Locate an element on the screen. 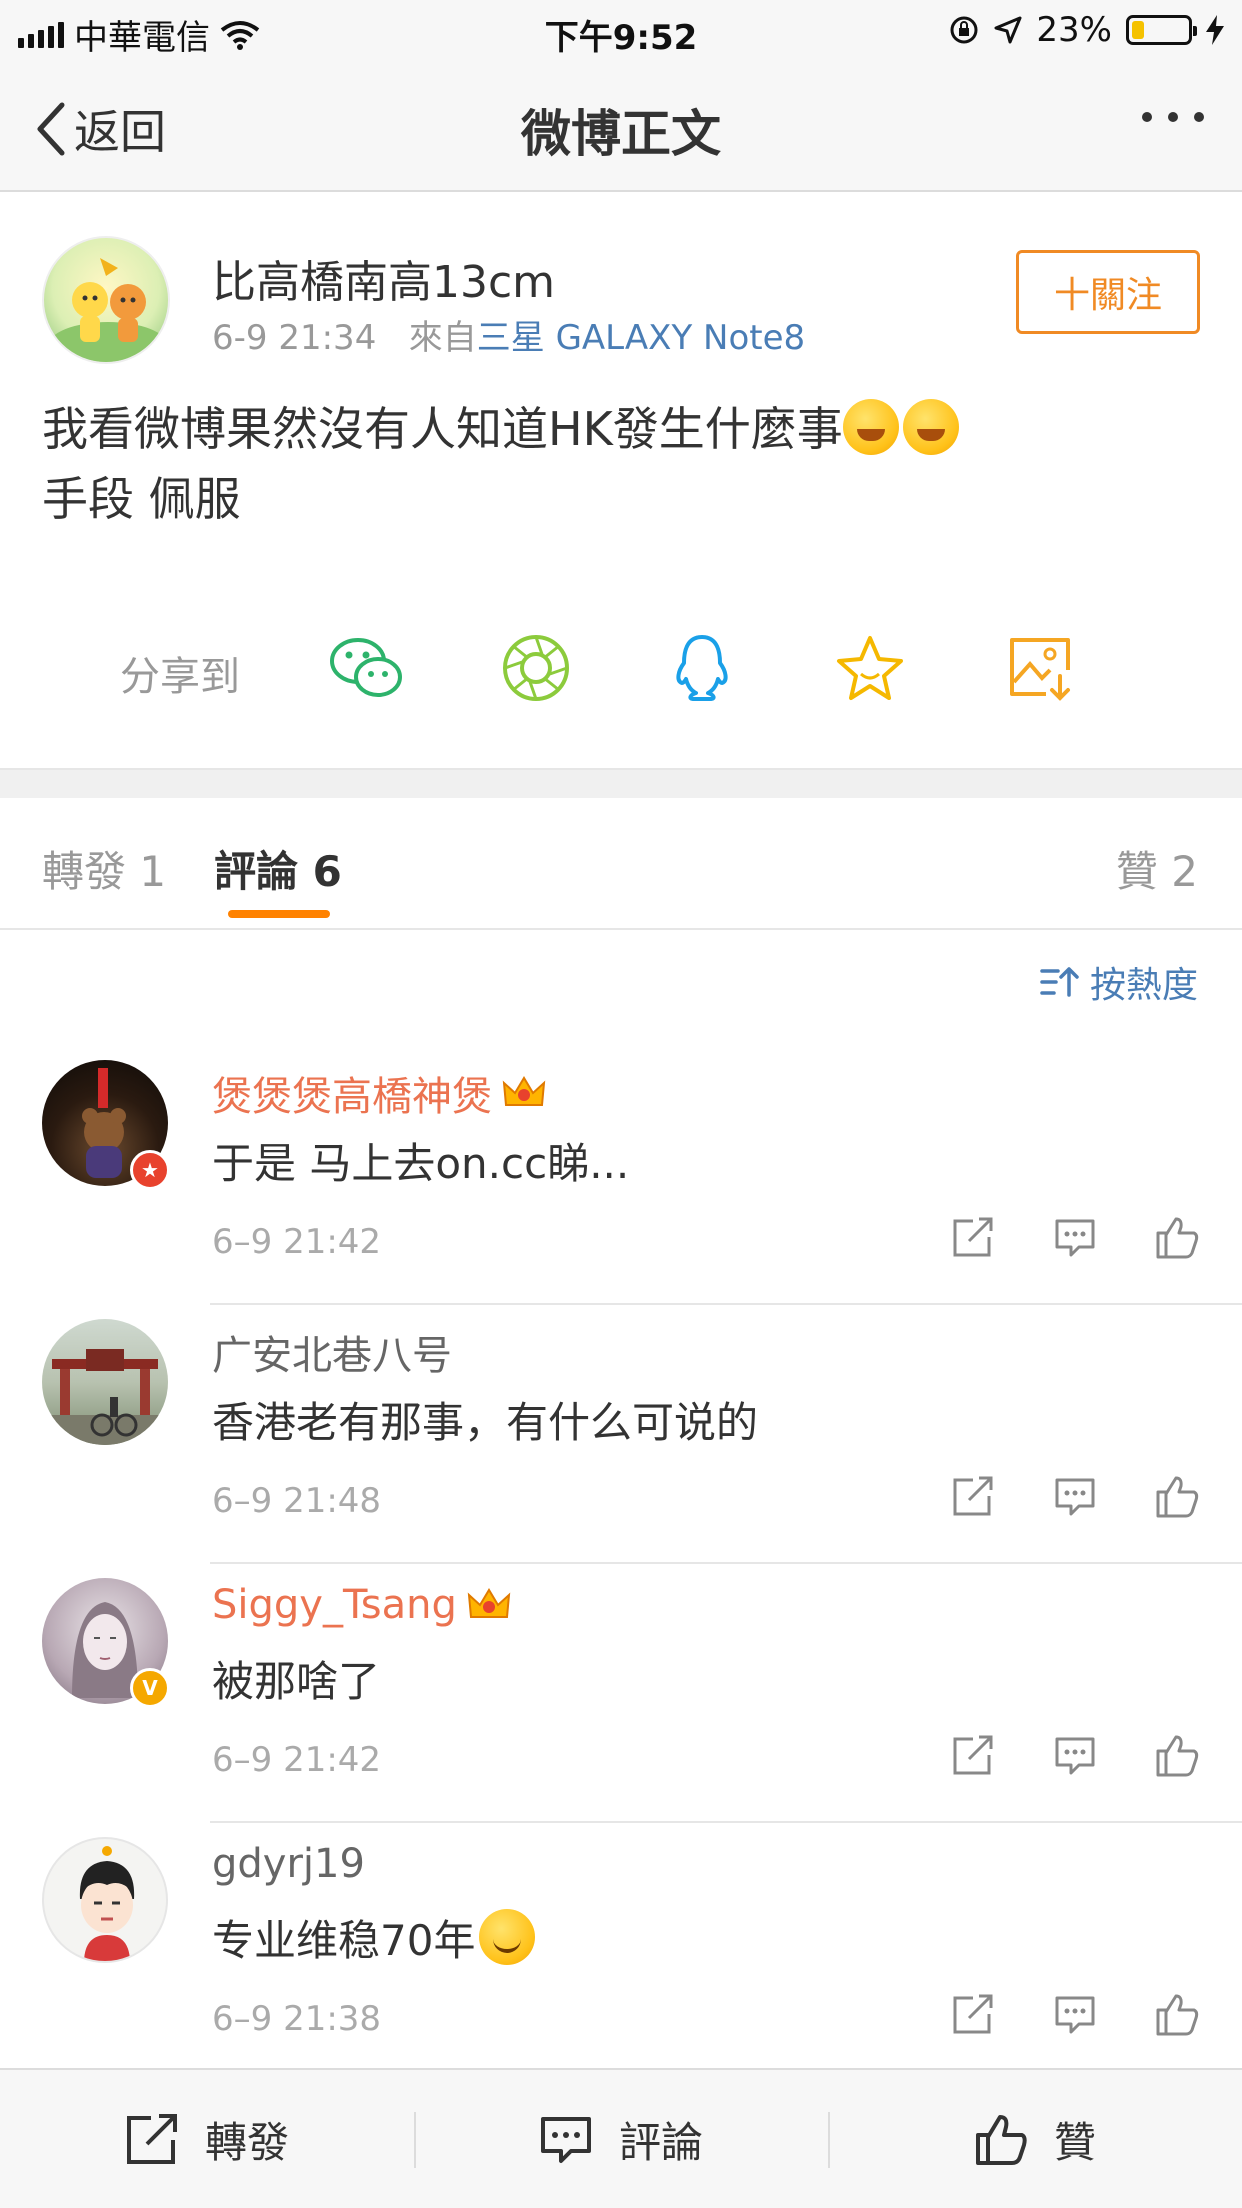  commenter-name-text: 煲煲煲高橋神煲 is located at coordinates (352, 1097).